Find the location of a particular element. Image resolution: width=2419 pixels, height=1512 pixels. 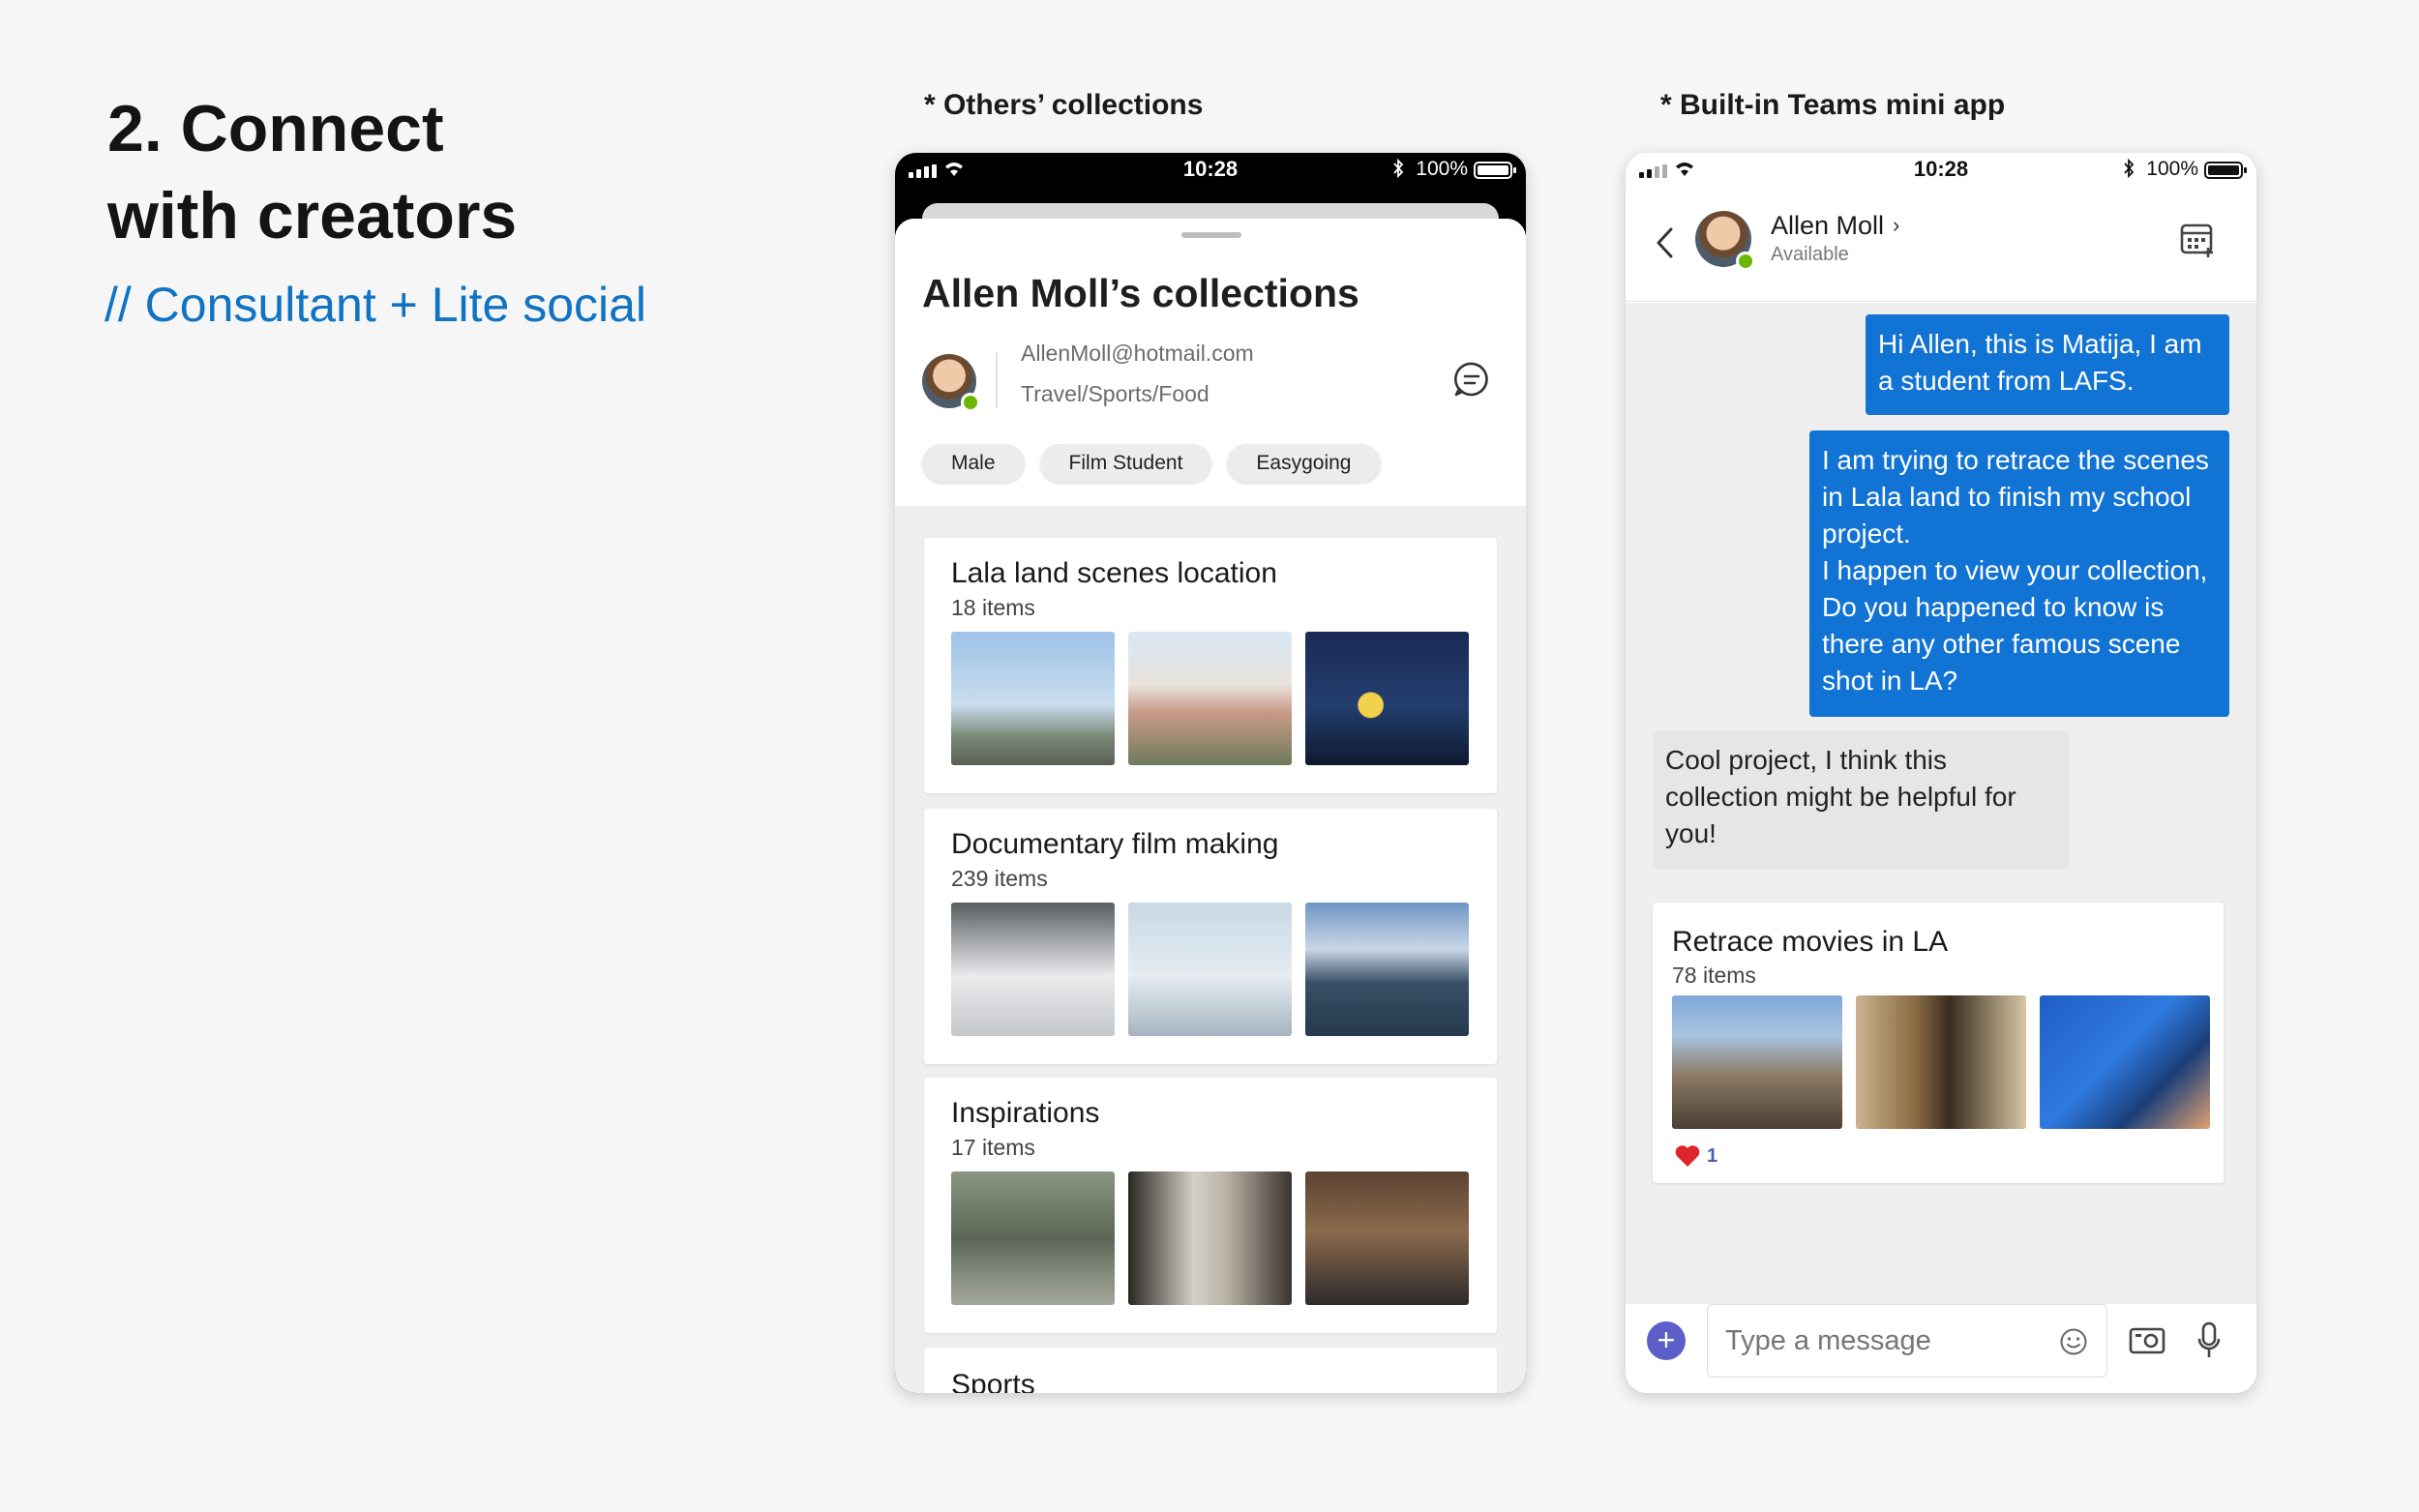

heading-line-2: with creators is located at coordinates (312, 215).